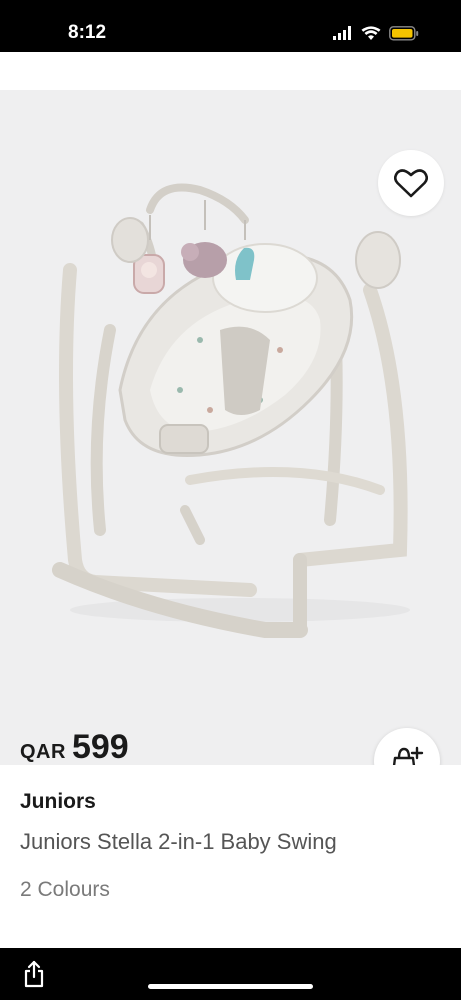 The image size is (461, 1000). I want to click on price-value: 599, so click(100, 747).